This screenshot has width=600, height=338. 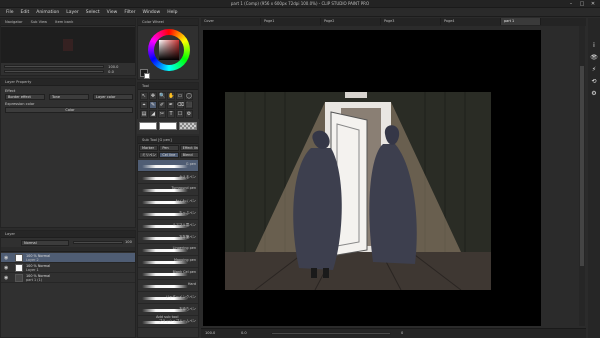 I want to click on tab-page4: Page4, so click(x=471, y=21).